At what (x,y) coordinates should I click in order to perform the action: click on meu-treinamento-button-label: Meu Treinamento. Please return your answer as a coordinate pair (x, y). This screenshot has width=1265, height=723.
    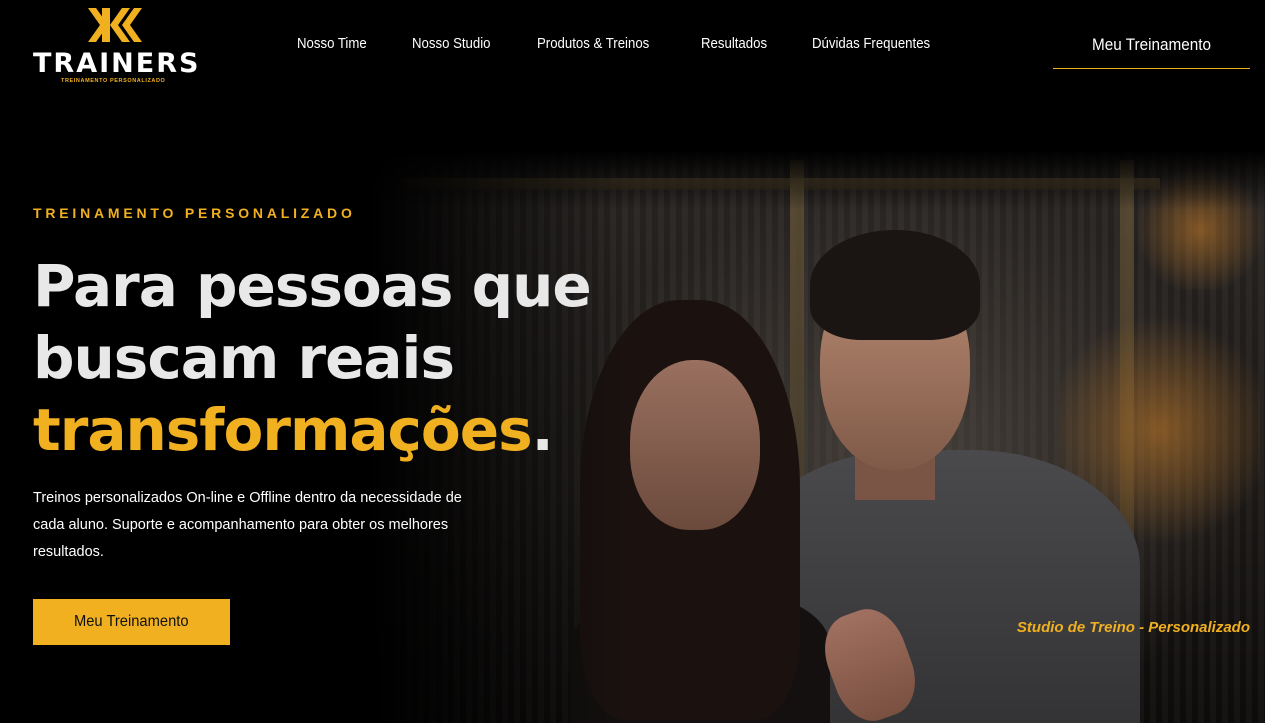
    Looking at the image, I should click on (131, 621).